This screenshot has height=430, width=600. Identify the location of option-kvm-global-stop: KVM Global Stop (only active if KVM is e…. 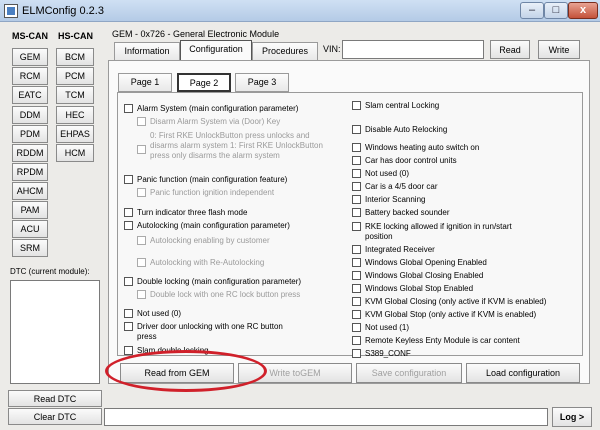
(444, 315).